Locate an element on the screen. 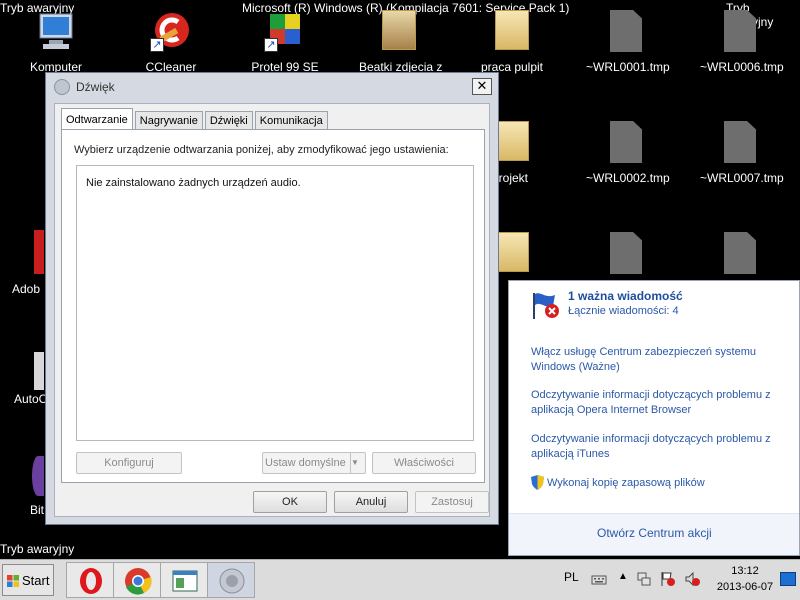  dialog-titlebar: Dźwięk ✕ is located at coordinates (272, 87).